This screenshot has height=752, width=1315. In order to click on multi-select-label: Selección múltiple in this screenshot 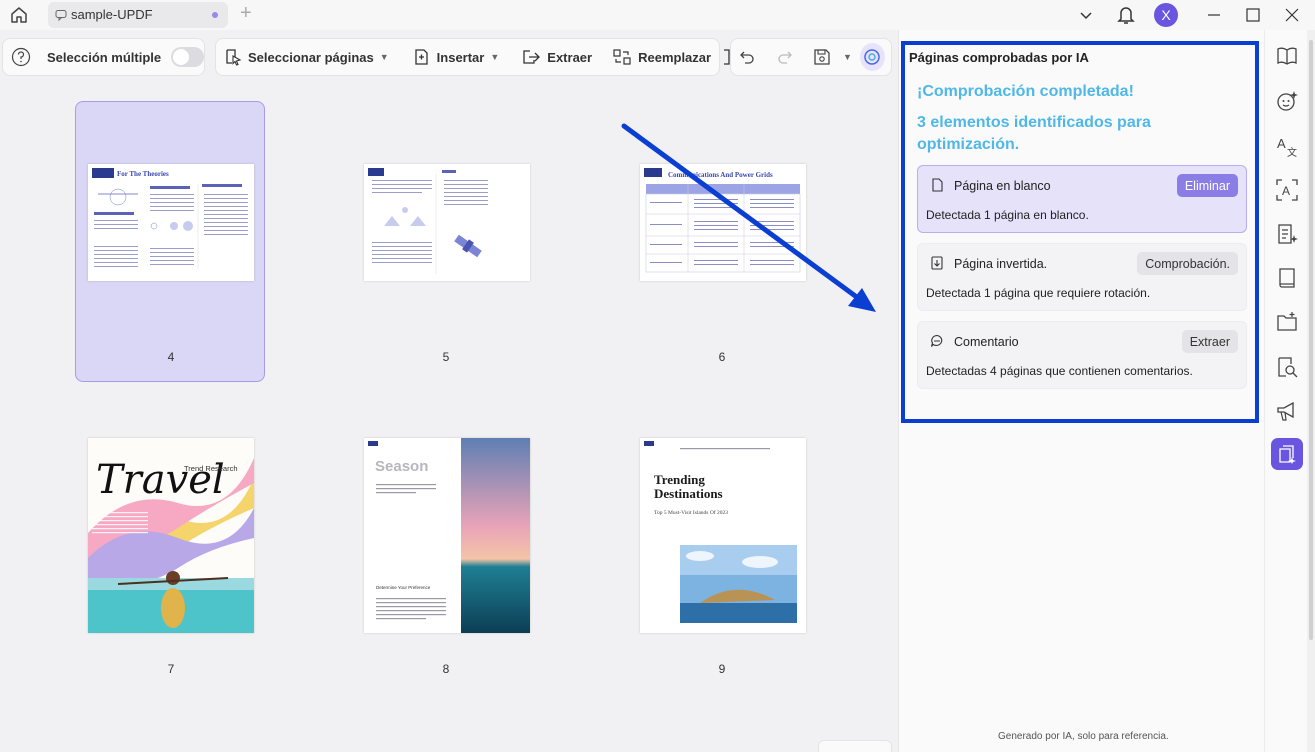, I will do `click(104, 57)`.